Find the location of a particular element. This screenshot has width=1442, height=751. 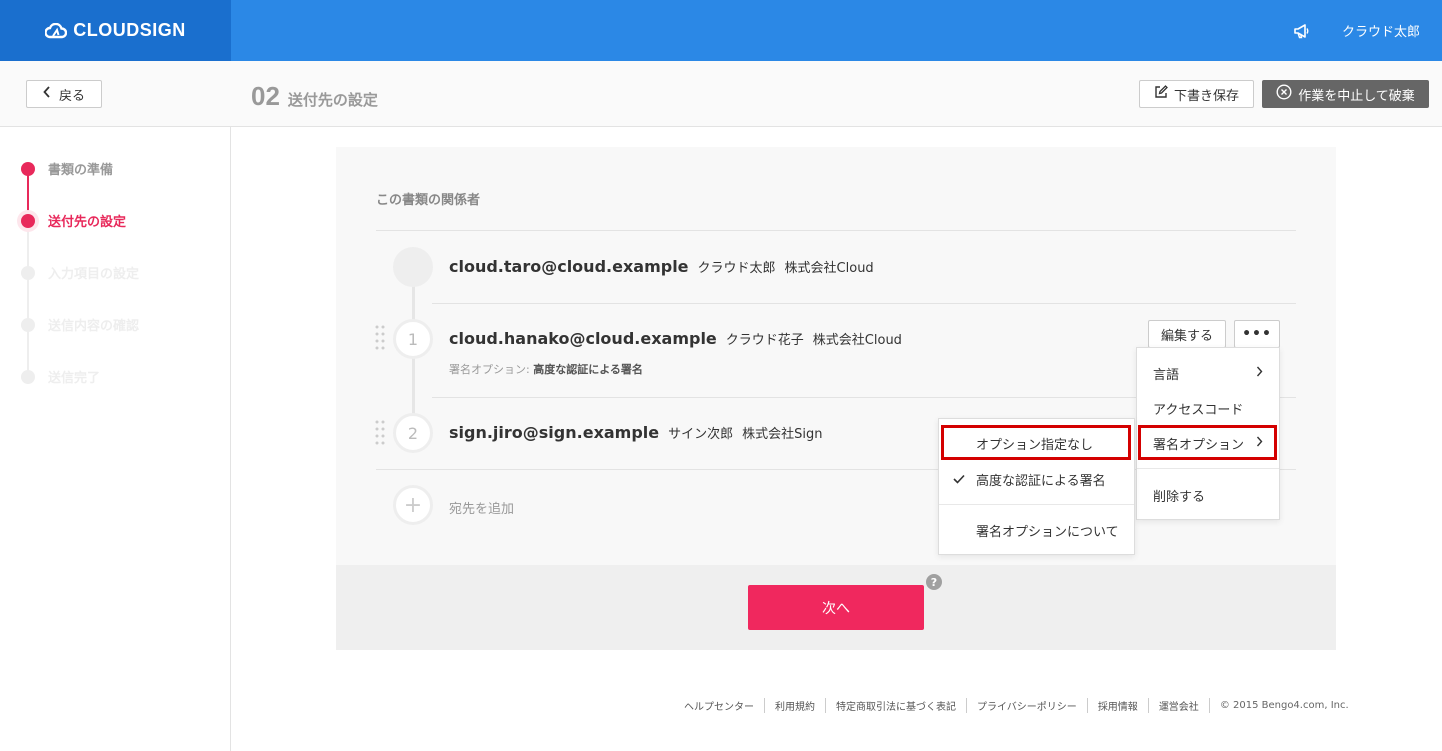

recipient-order-badge: 1 is located at coordinates (413, 339).